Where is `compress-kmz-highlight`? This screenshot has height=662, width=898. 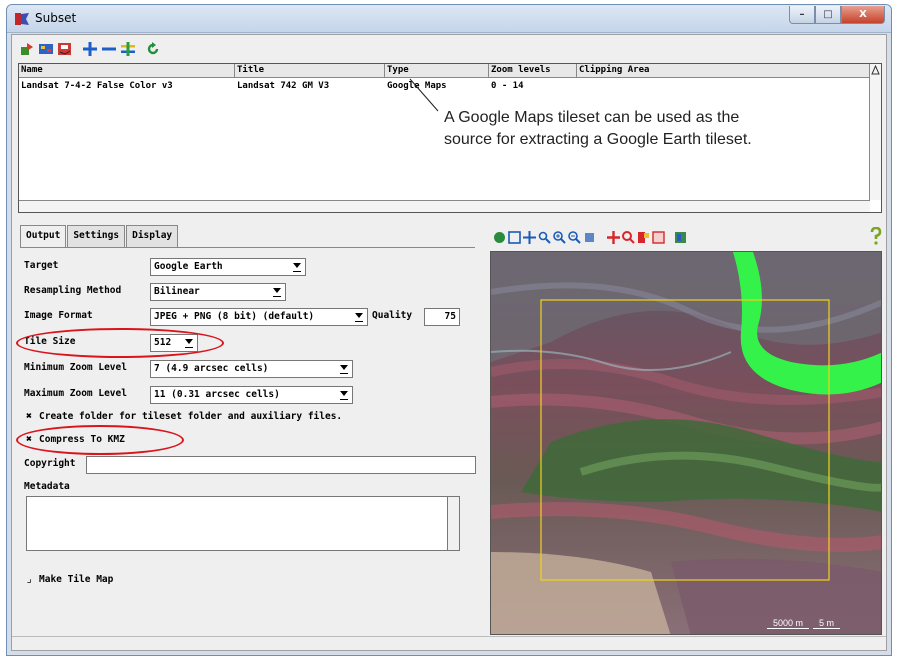
compress-kmz-highlight is located at coordinates (100, 440).